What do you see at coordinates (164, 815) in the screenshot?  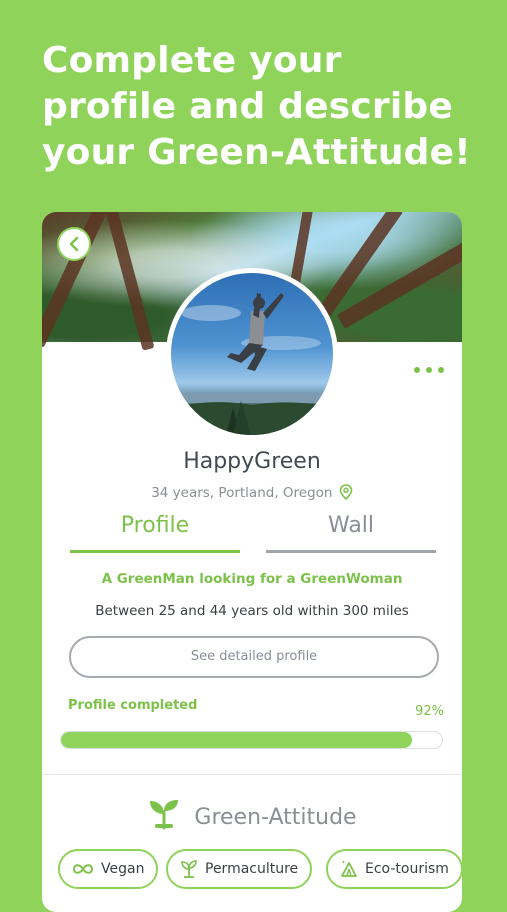 I see `sprout-icon` at bounding box center [164, 815].